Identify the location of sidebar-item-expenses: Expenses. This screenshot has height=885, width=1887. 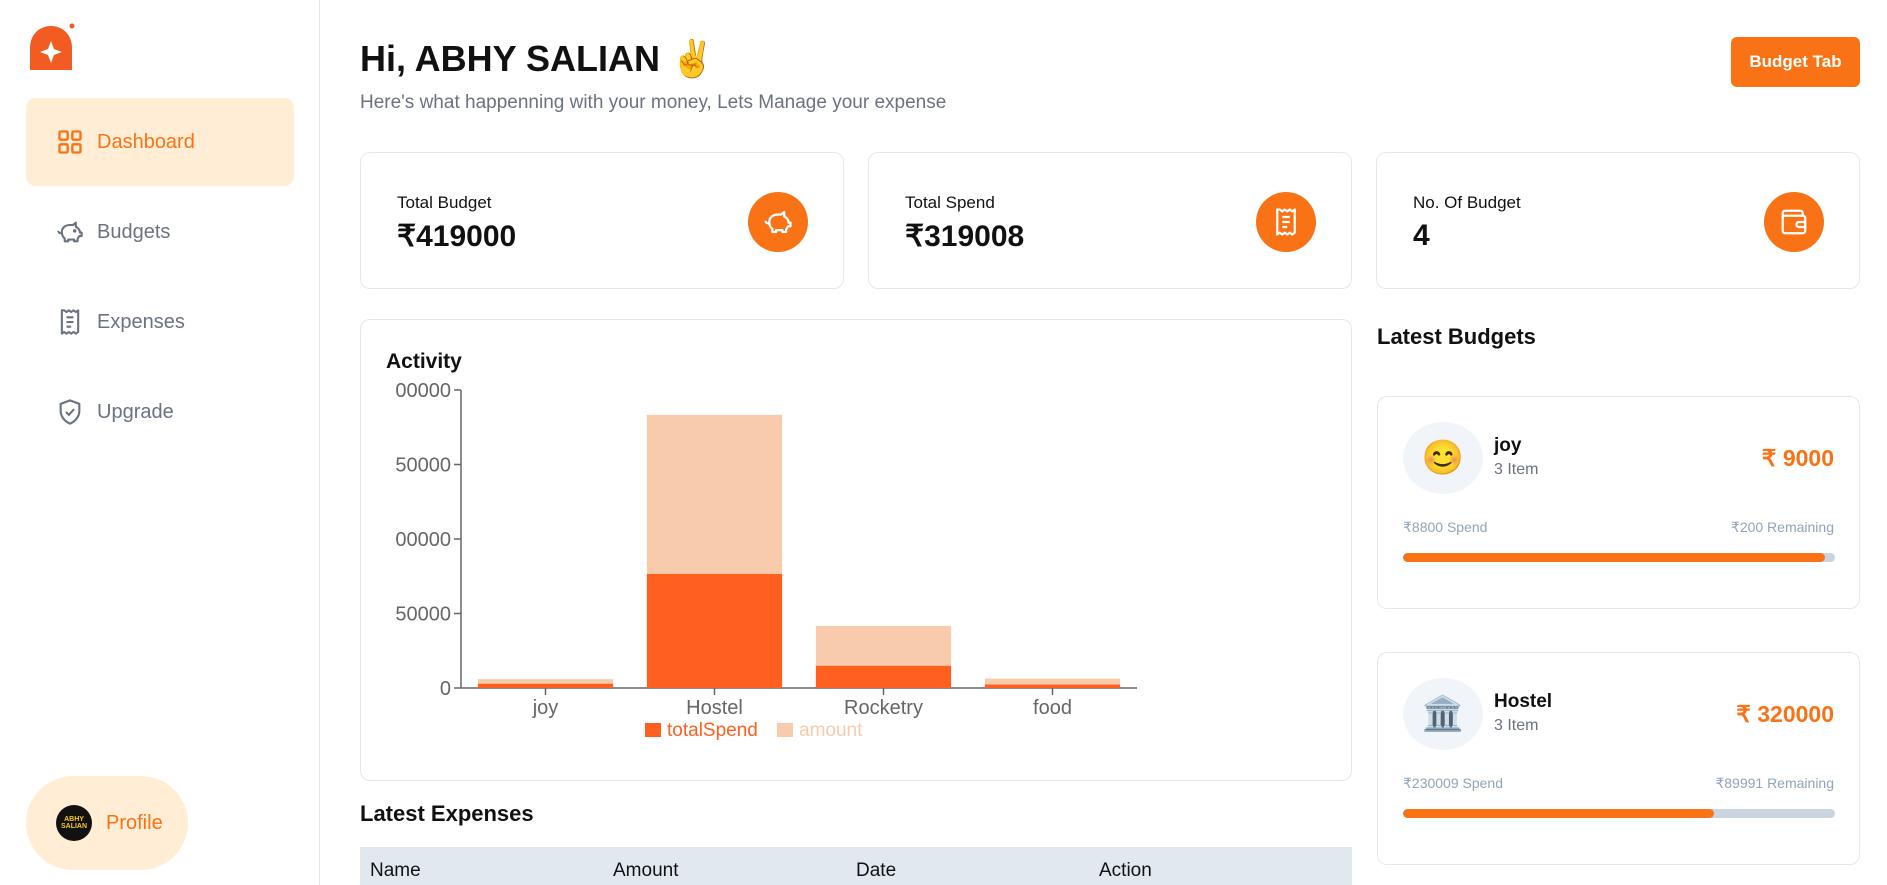
(160, 322).